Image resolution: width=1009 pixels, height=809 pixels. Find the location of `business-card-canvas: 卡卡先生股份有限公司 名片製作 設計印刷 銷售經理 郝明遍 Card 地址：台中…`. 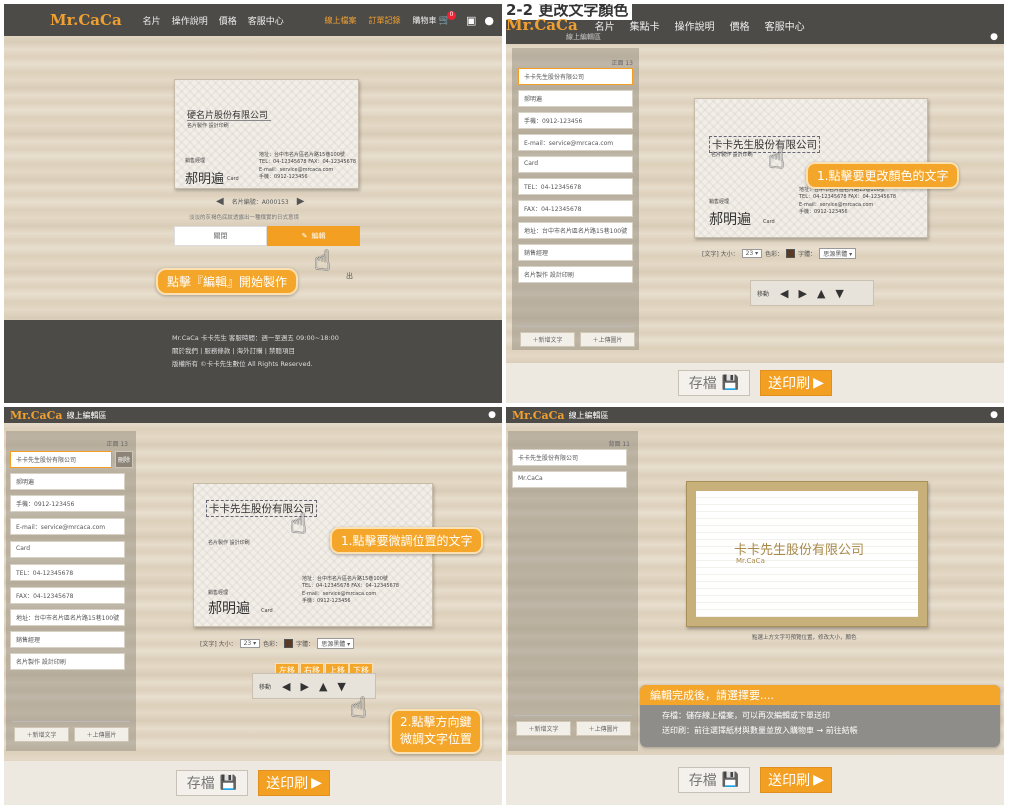

business-card-canvas: 卡卡先生股份有限公司 名片製作 設計印刷 銷售經理 郝明遍 Card 地址：台中… is located at coordinates (313, 555).